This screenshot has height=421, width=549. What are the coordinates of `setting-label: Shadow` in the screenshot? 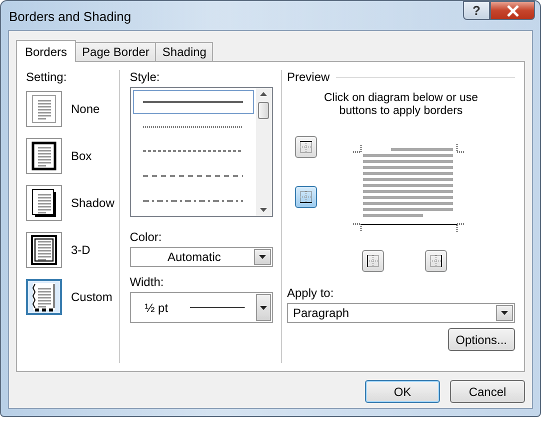 It's located at (92, 203).